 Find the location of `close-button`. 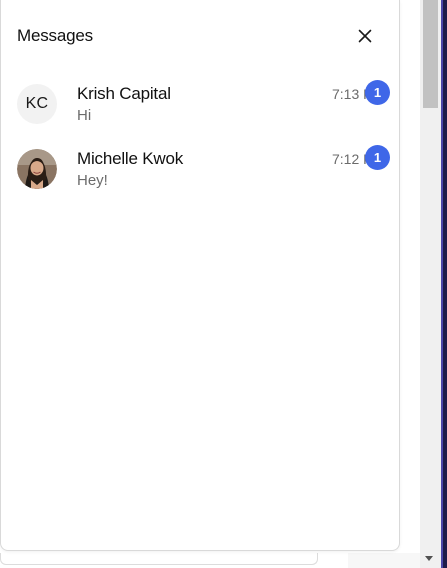

close-button is located at coordinates (365, 36).